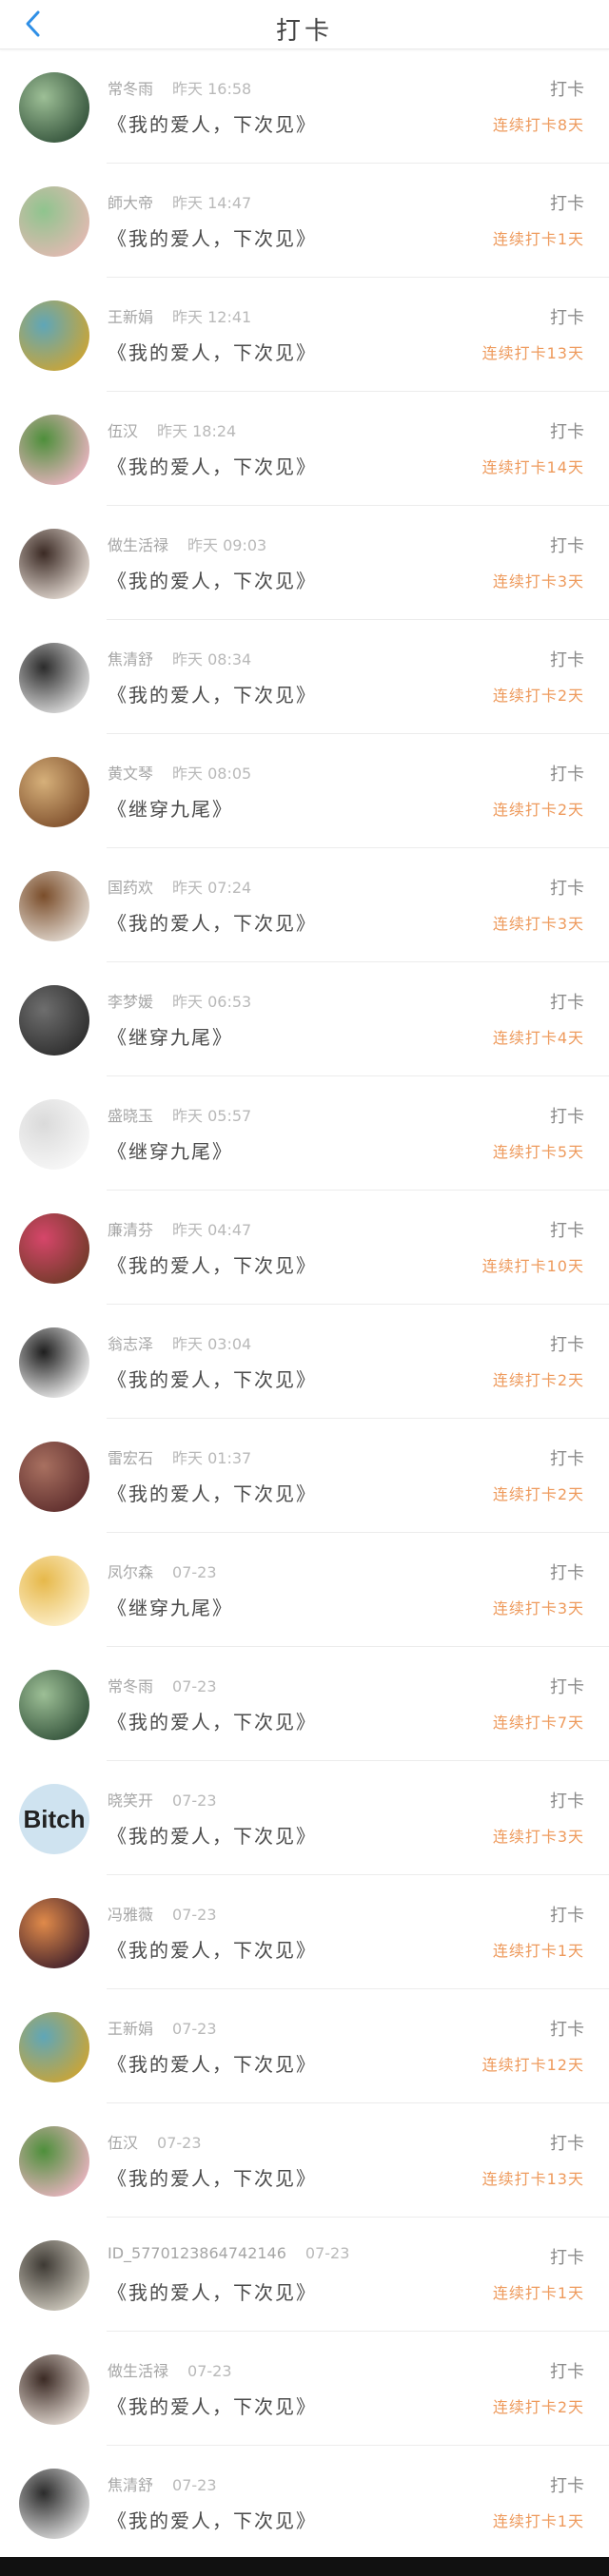 The image size is (609, 2576). Describe the element at coordinates (162, 2027) in the screenshot. I see `user-meta: 王新娟 07-23` at that location.